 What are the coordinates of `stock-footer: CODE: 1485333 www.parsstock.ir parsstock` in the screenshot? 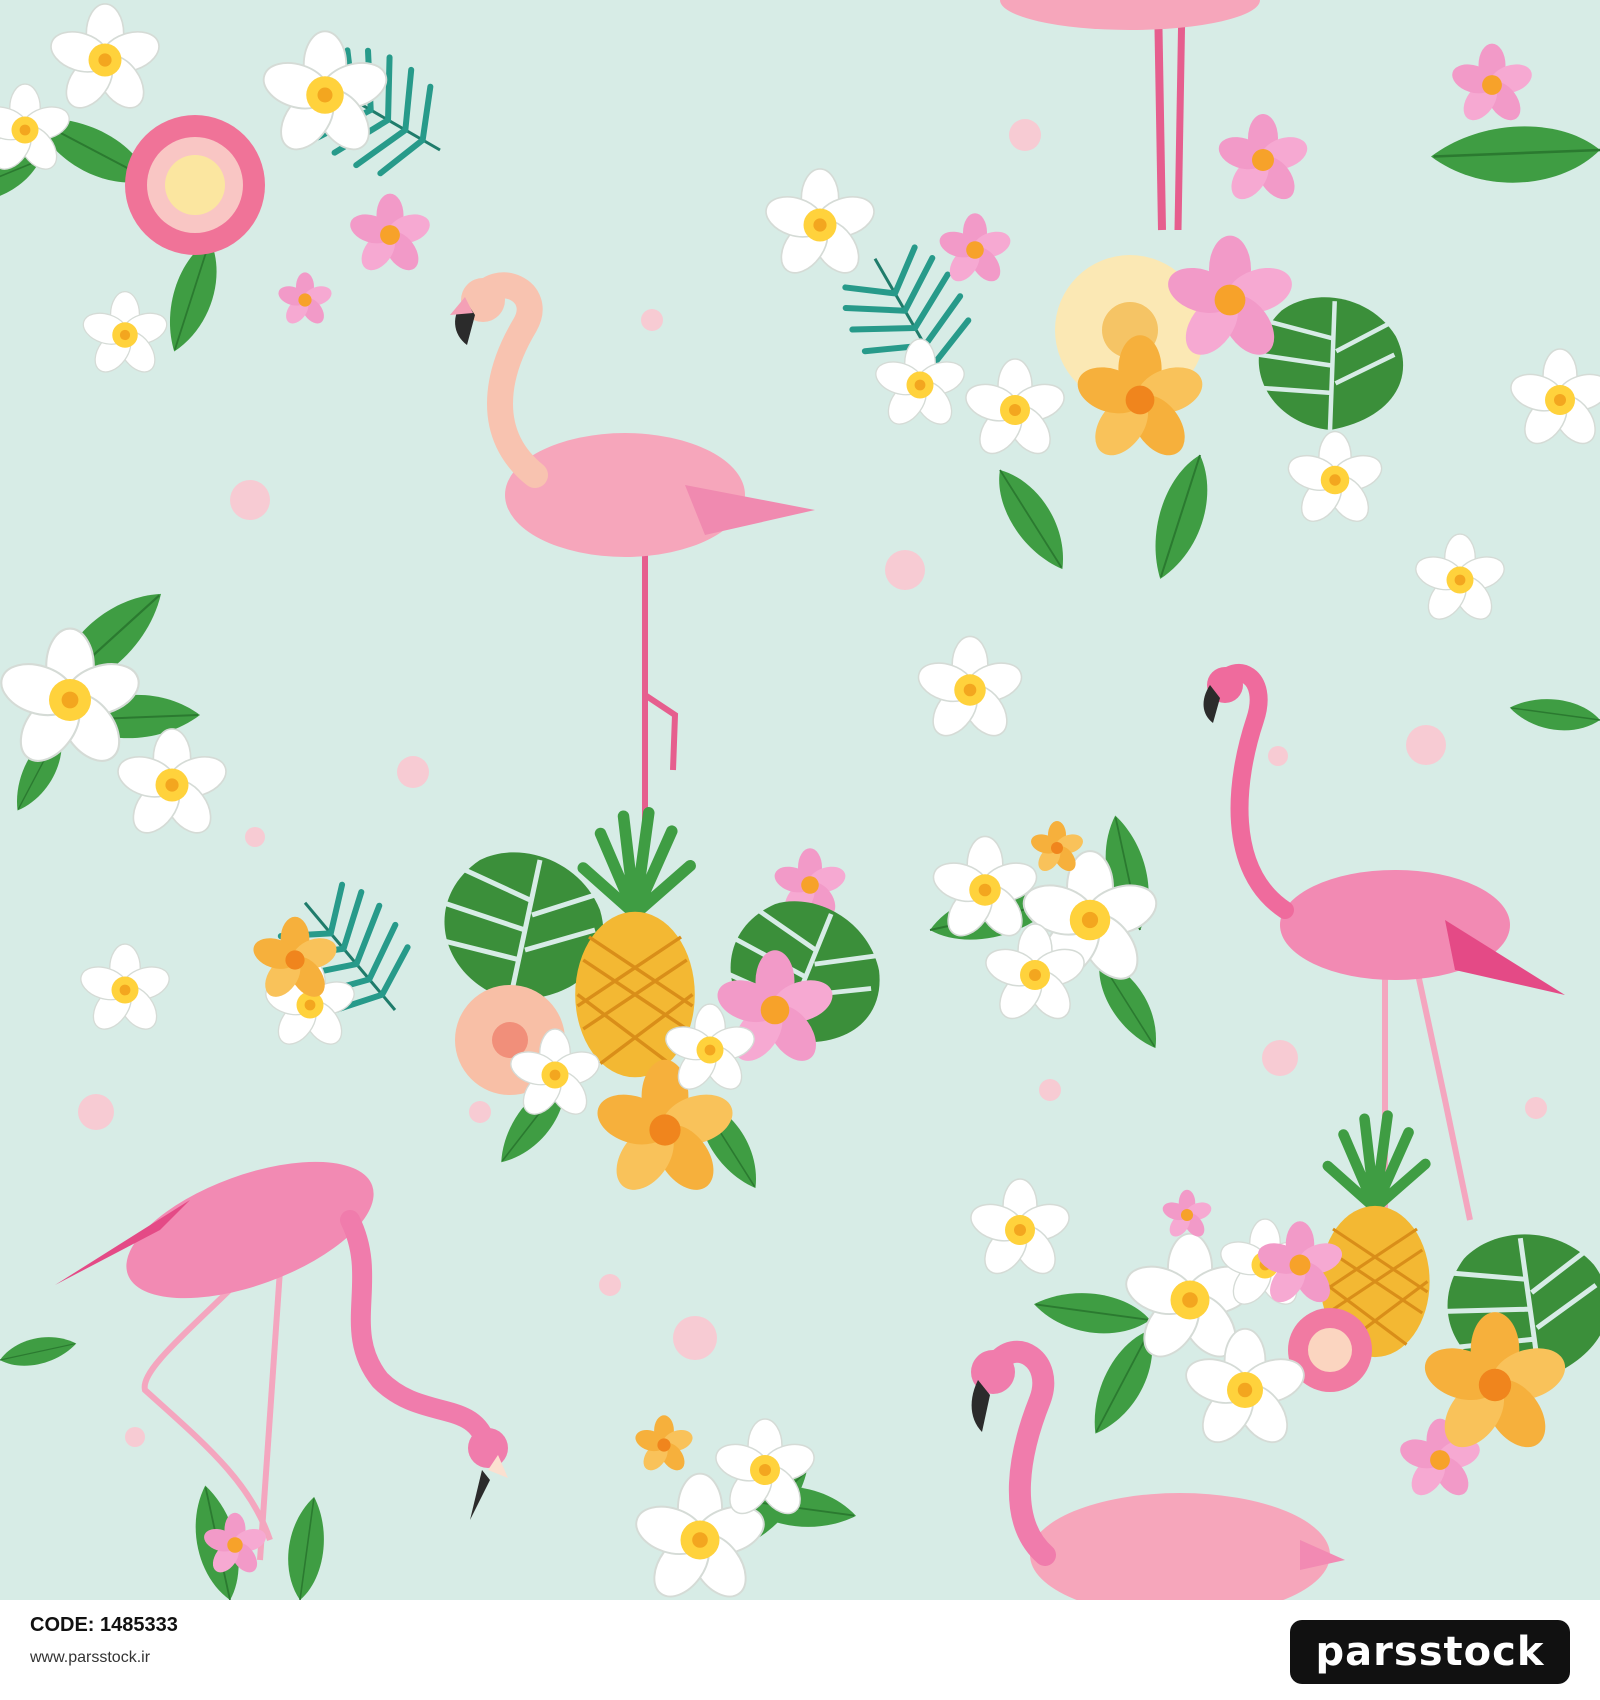 It's located at (800, 1650).